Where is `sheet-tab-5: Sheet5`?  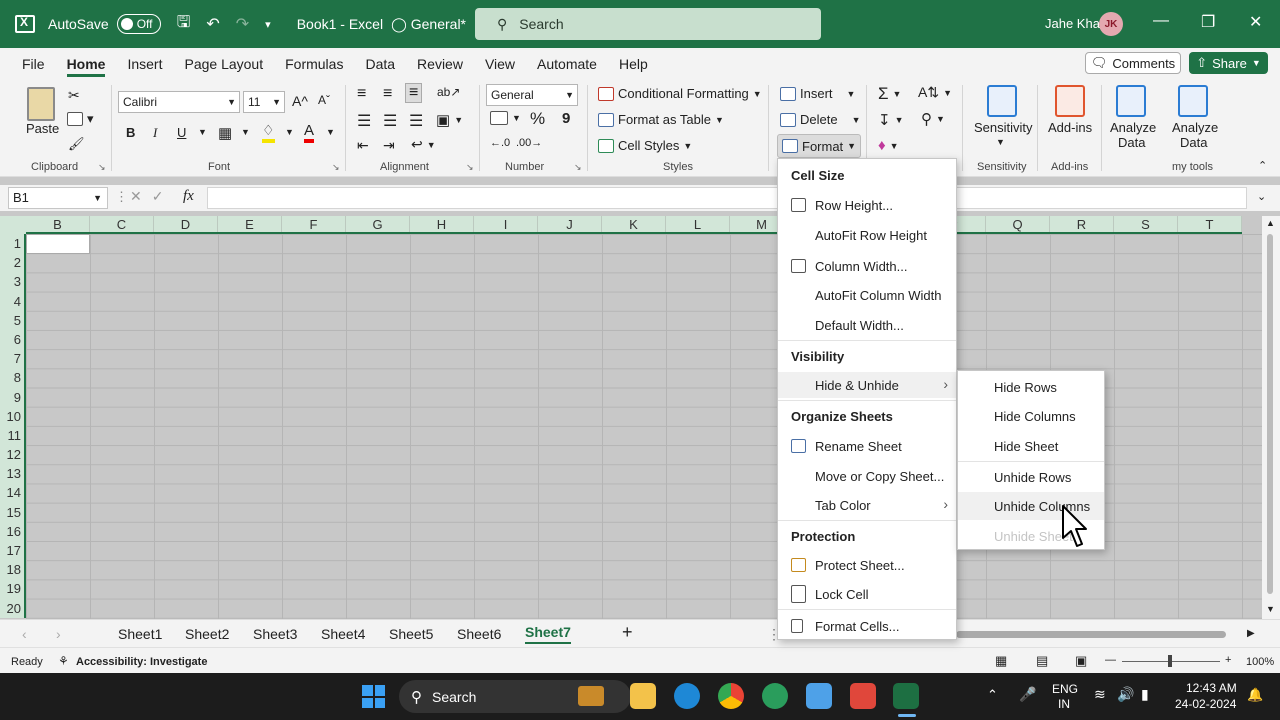
sheet-tab-5: Sheet5 is located at coordinates (411, 634).